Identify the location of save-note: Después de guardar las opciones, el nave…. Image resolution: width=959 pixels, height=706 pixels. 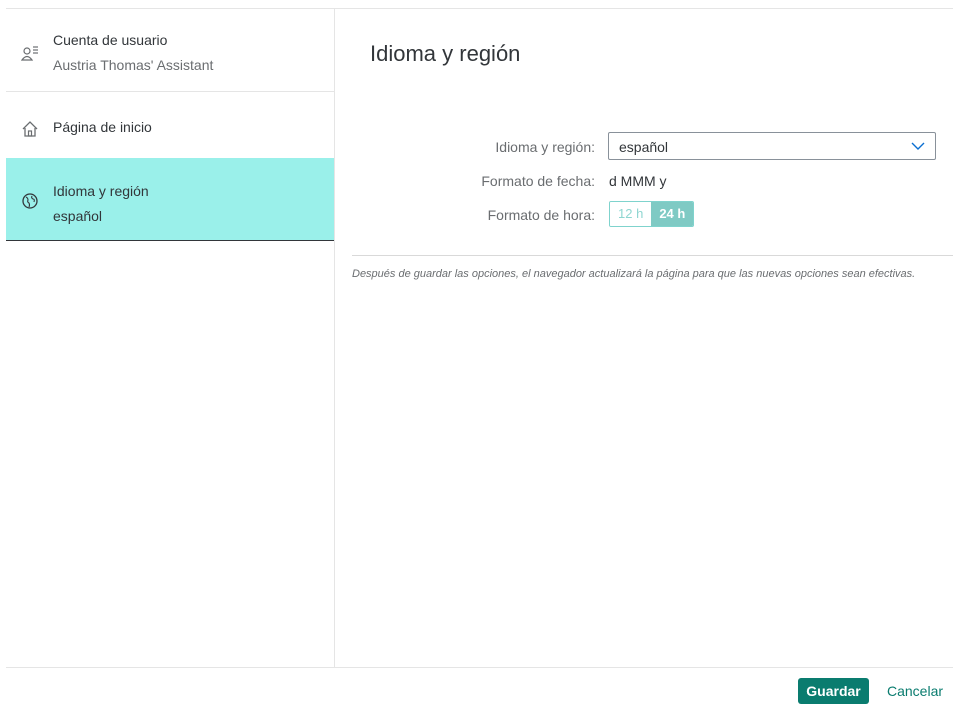
(634, 274).